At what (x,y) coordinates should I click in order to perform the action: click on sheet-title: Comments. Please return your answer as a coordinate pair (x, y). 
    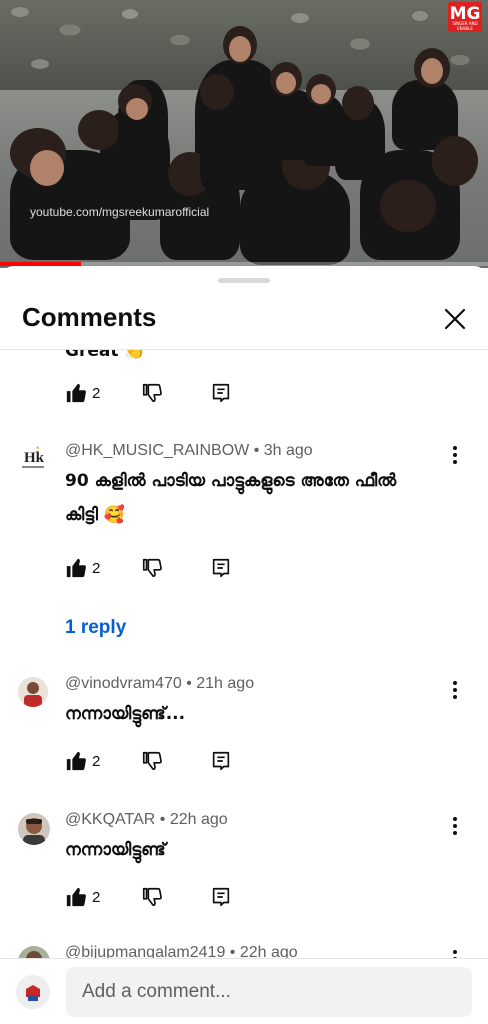
    Looking at the image, I should click on (89, 317).